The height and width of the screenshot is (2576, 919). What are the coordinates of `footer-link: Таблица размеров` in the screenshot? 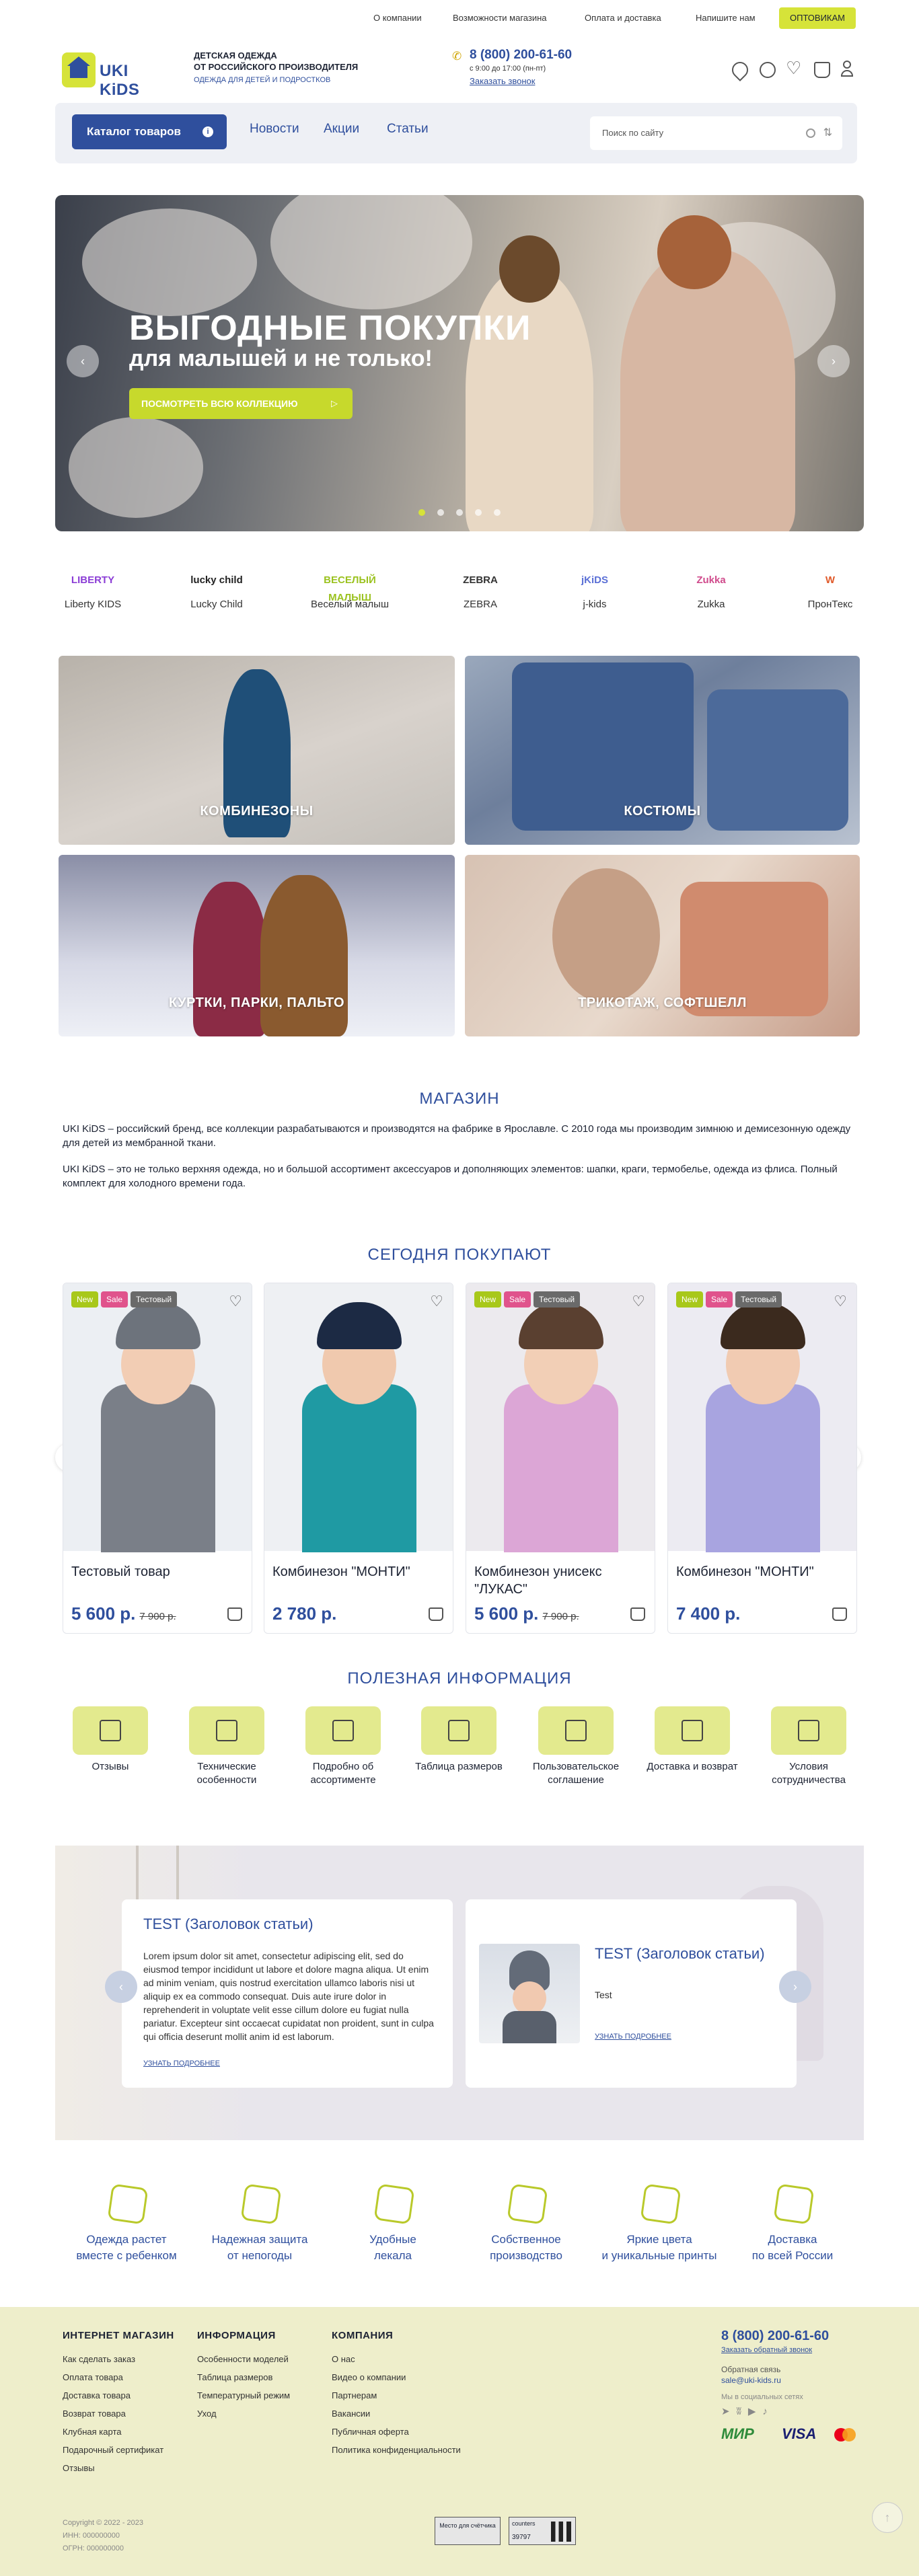 It's located at (243, 2377).